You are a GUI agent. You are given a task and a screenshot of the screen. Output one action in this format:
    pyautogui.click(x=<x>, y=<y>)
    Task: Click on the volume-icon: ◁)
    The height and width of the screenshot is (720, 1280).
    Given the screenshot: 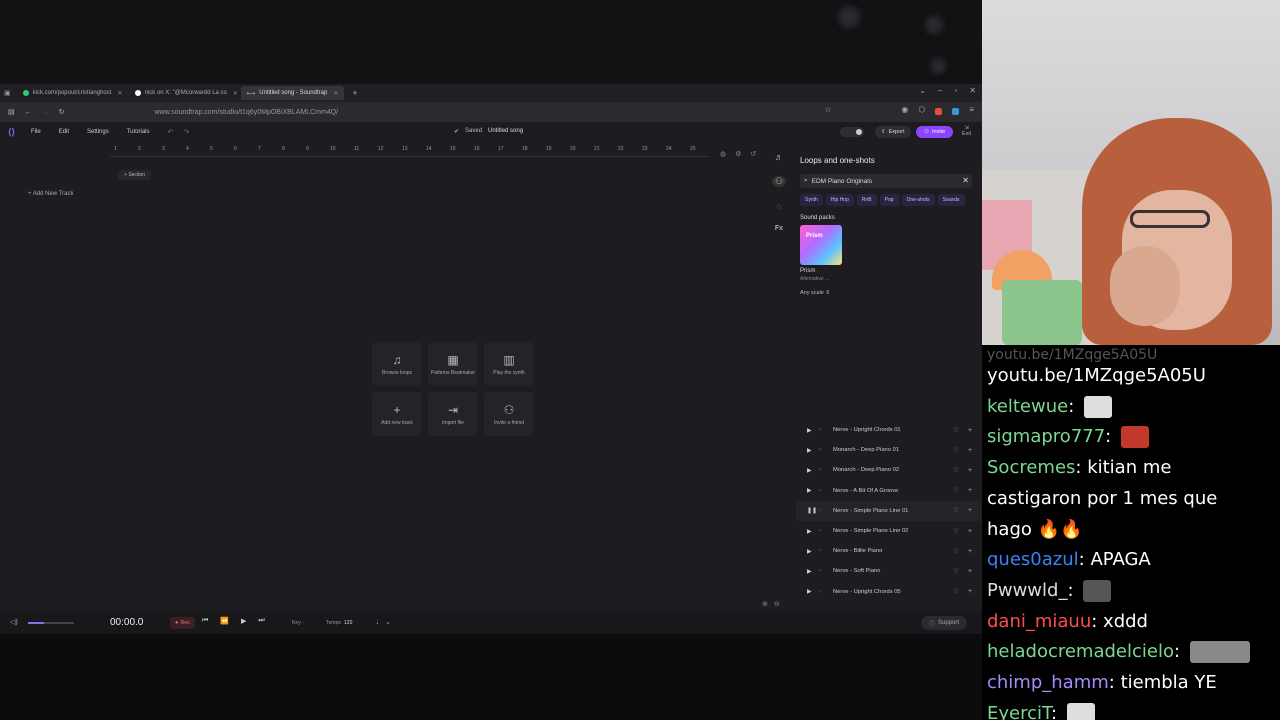 What is the action you would take?
    pyautogui.click(x=14, y=622)
    